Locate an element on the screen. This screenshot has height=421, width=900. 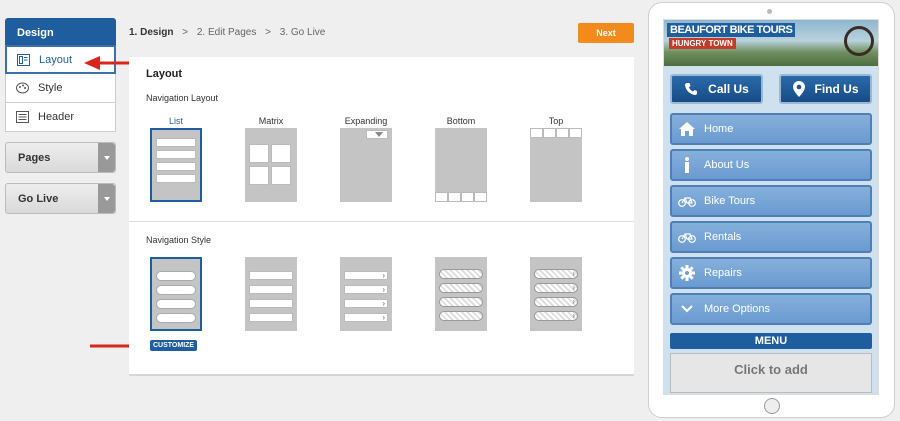
style-thumbnail-flat is located at coordinates (271, 294).